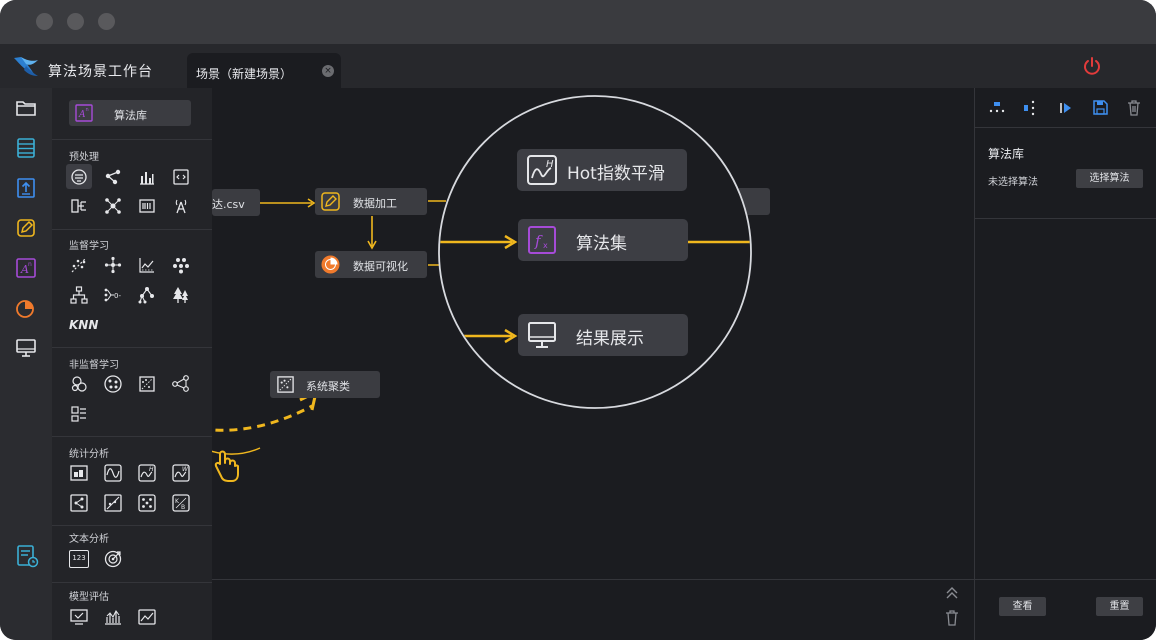 The height and width of the screenshot is (640, 1156). I want to click on circle-cluster-icon, so click(79, 384).